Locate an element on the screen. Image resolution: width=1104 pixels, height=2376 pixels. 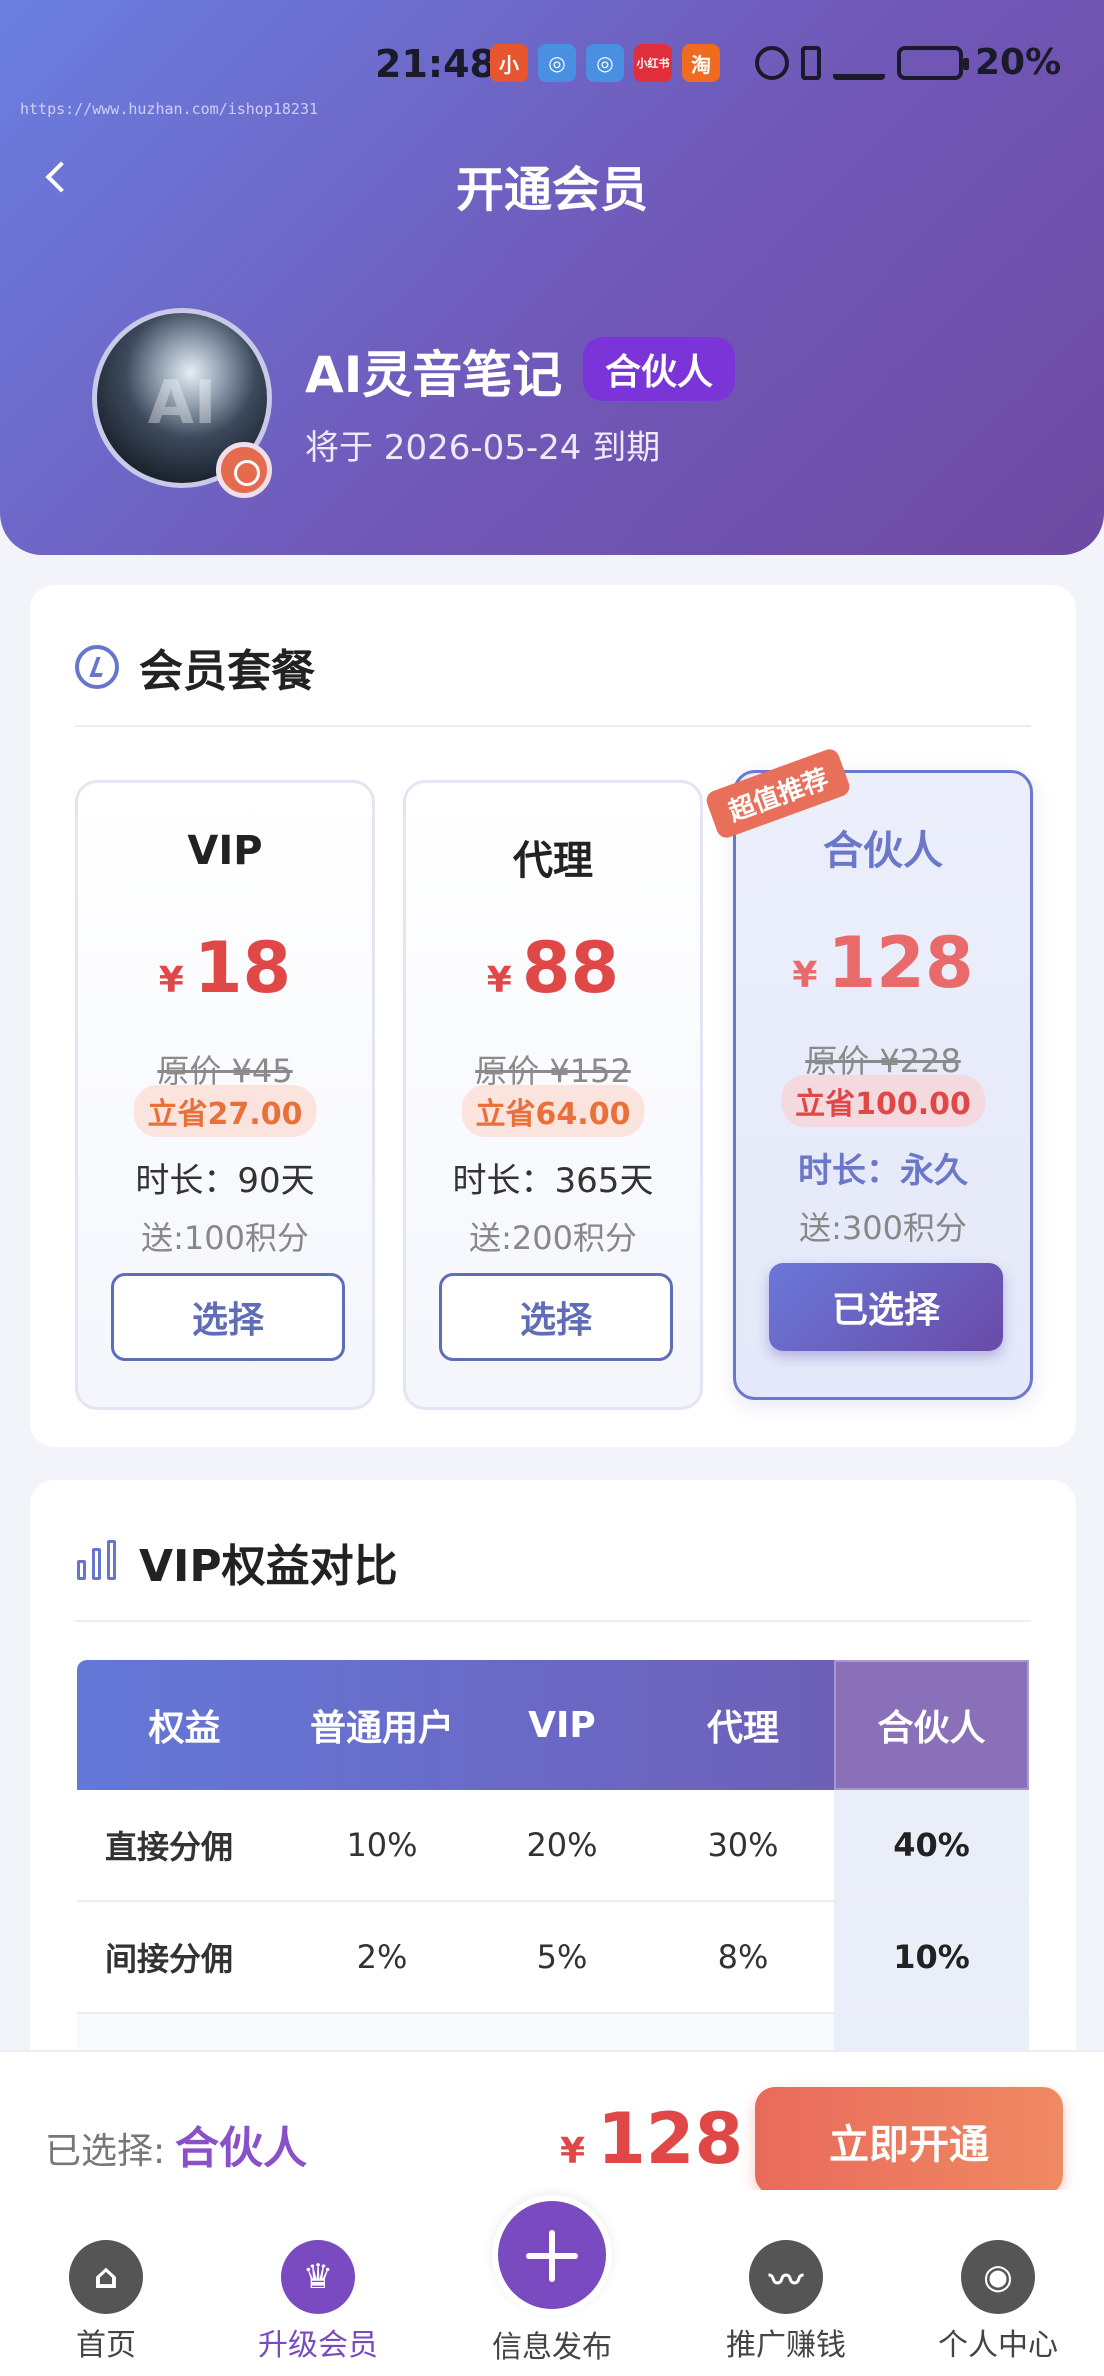
tab-label: 首页 is located at coordinates (106, 2345).